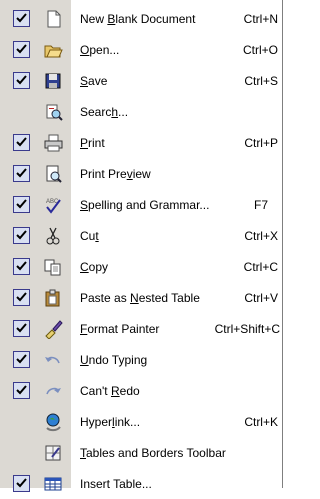  Describe the element at coordinates (138, 19) in the screenshot. I see `menu-item-label: New Blank Document` at that location.